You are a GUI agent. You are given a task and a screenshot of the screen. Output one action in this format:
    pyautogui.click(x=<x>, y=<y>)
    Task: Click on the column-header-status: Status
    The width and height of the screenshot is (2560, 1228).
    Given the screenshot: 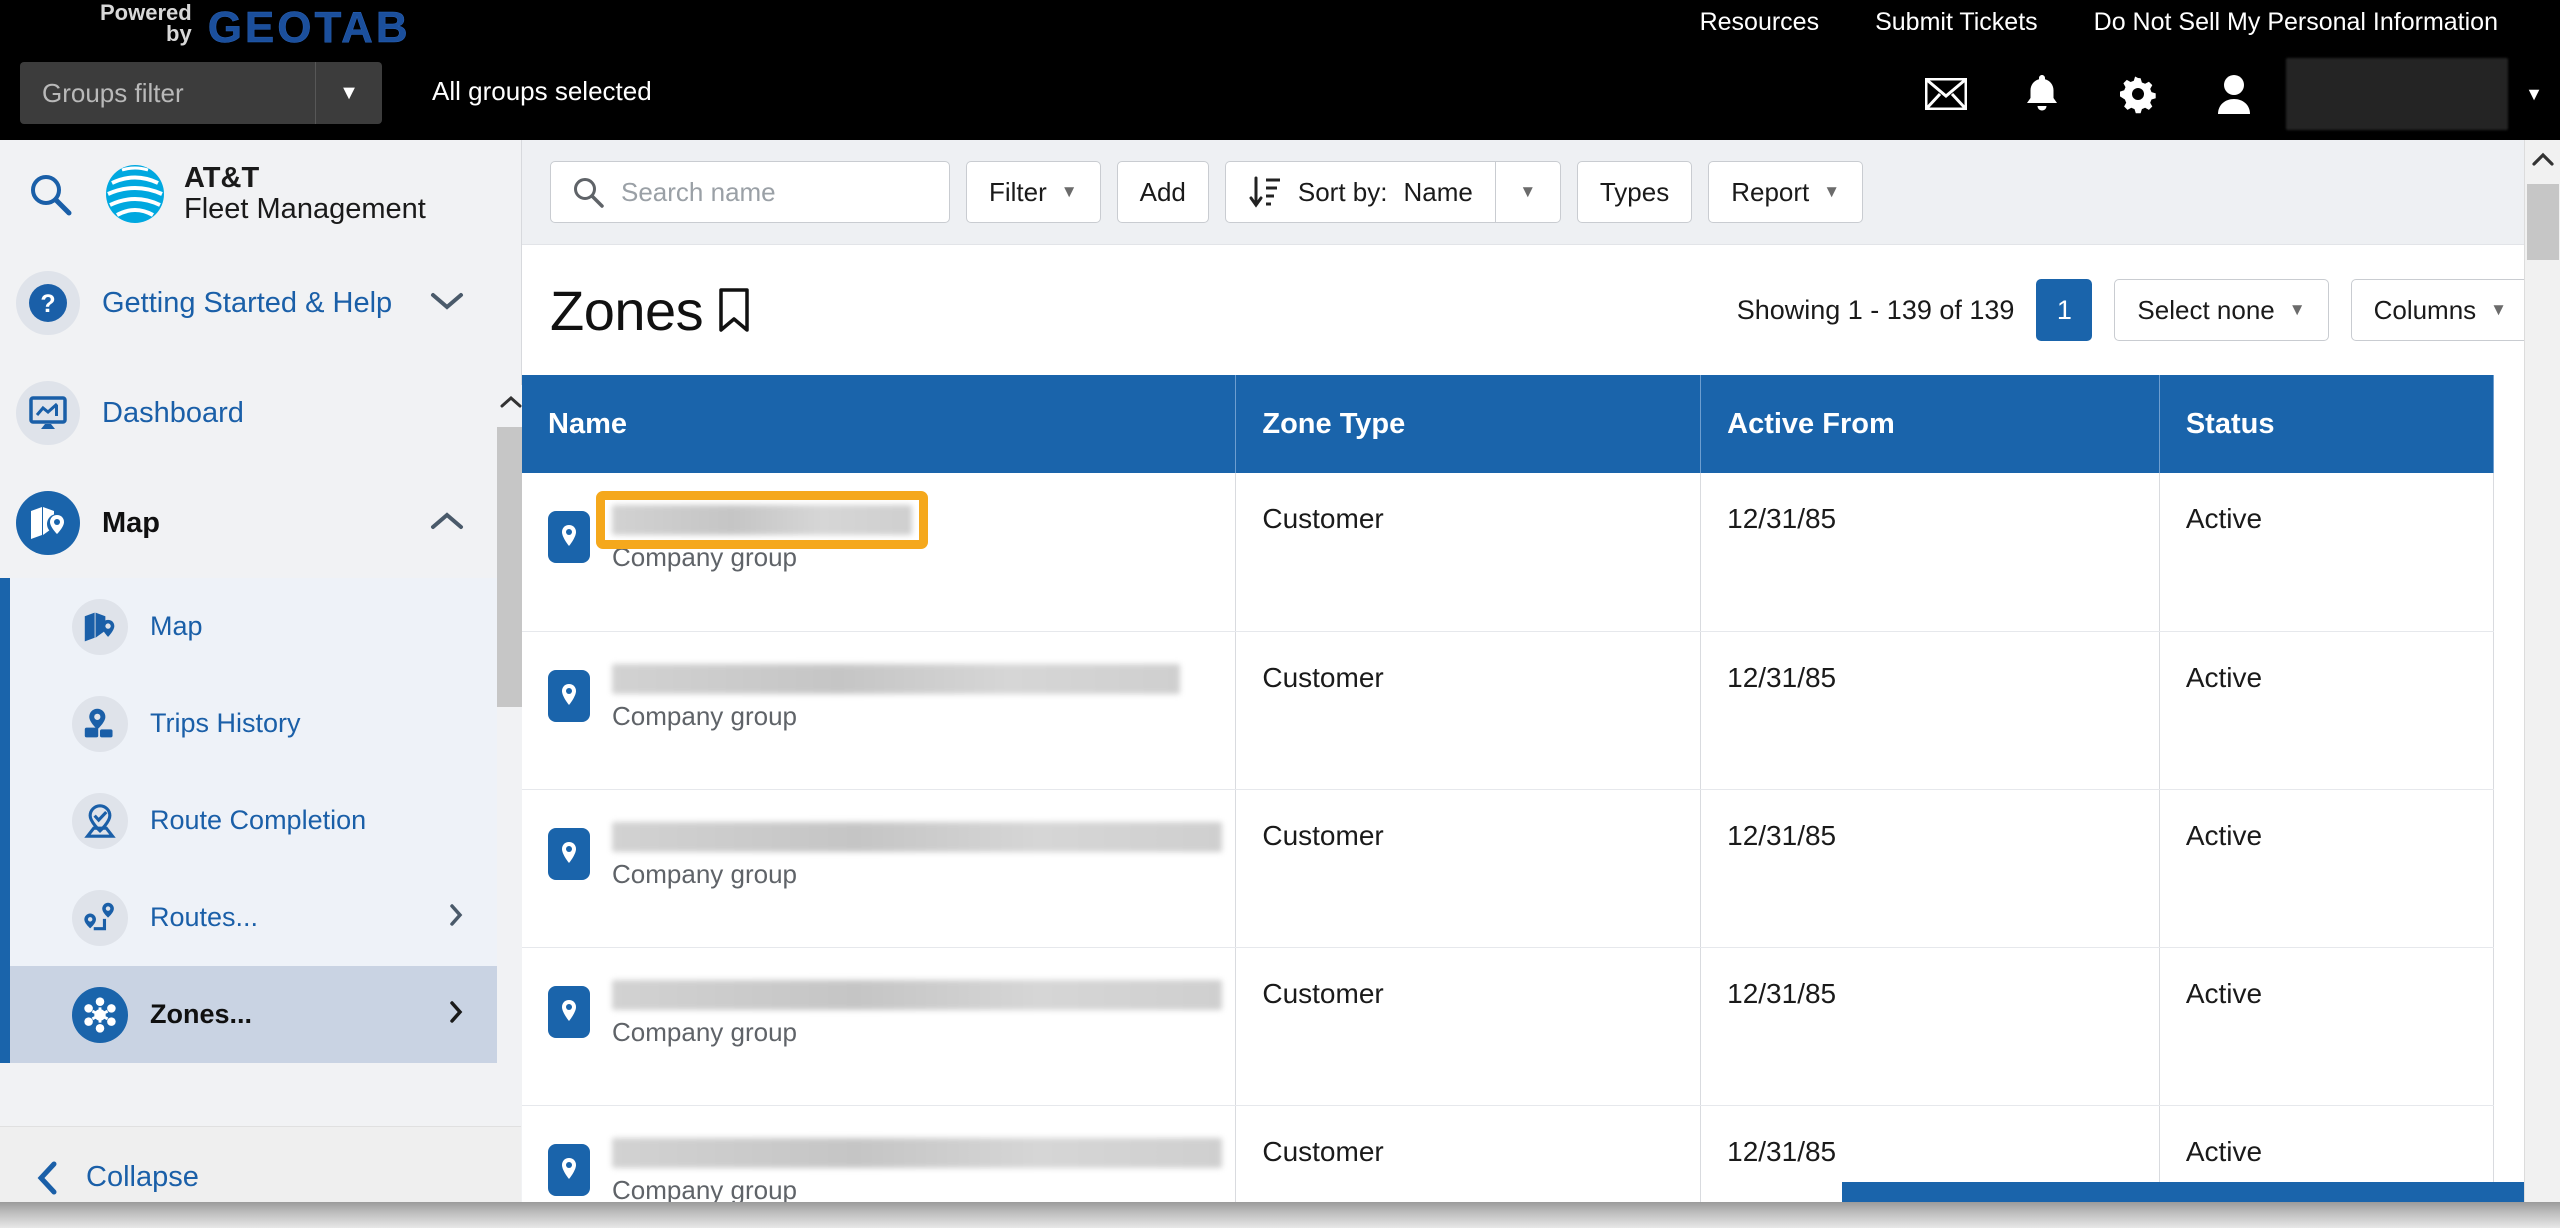 What is the action you would take?
    pyautogui.click(x=2327, y=424)
    